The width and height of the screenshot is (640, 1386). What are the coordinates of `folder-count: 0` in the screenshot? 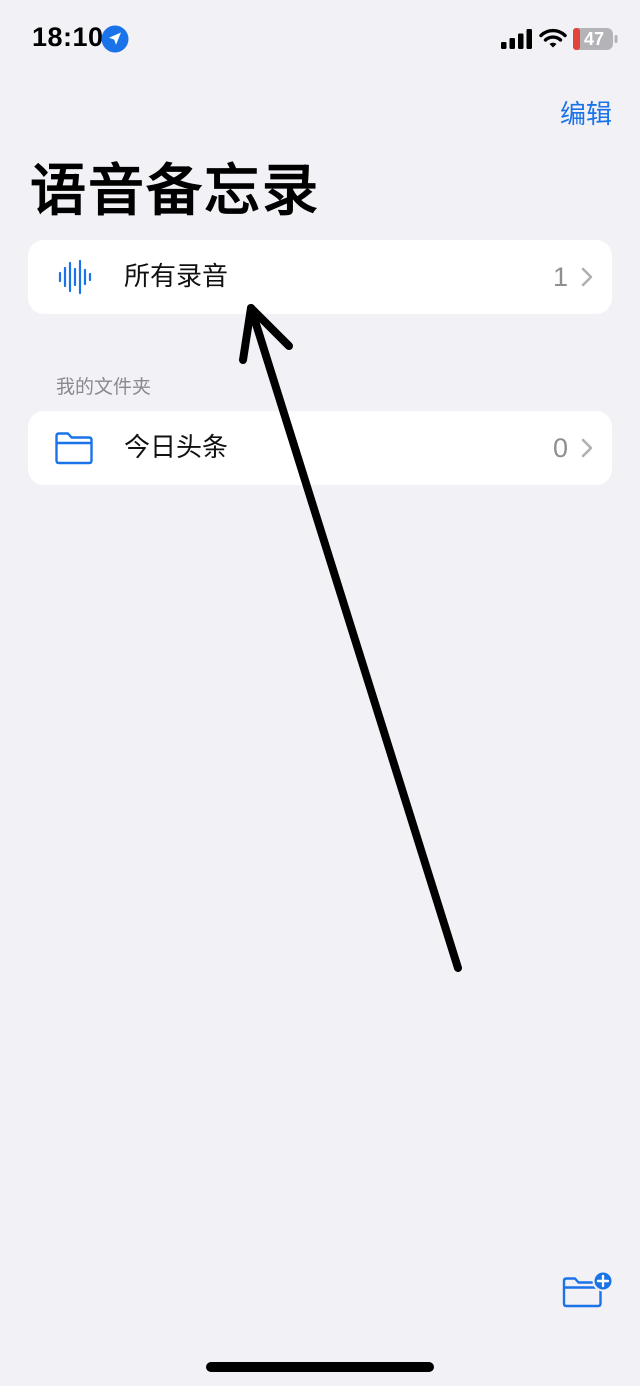 It's located at (560, 448).